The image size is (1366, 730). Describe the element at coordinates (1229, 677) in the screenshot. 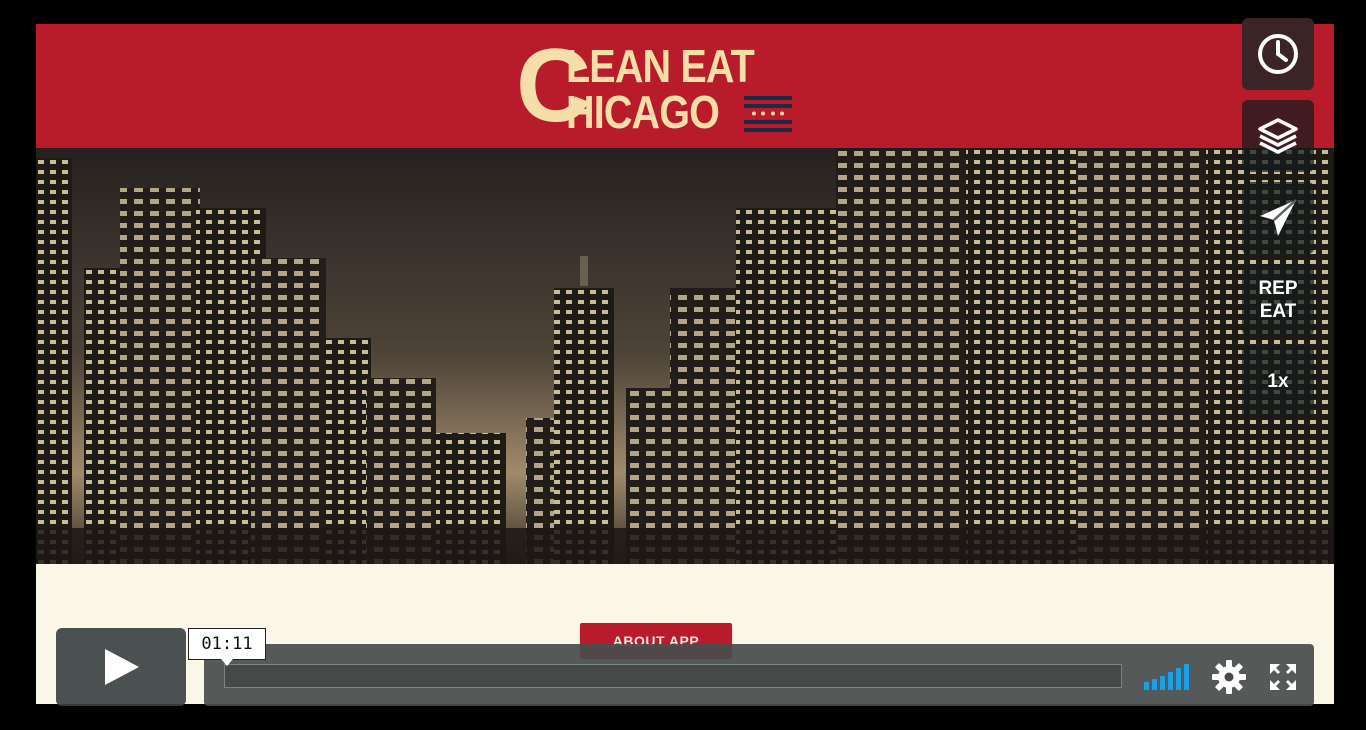

I see `gear-icon` at that location.